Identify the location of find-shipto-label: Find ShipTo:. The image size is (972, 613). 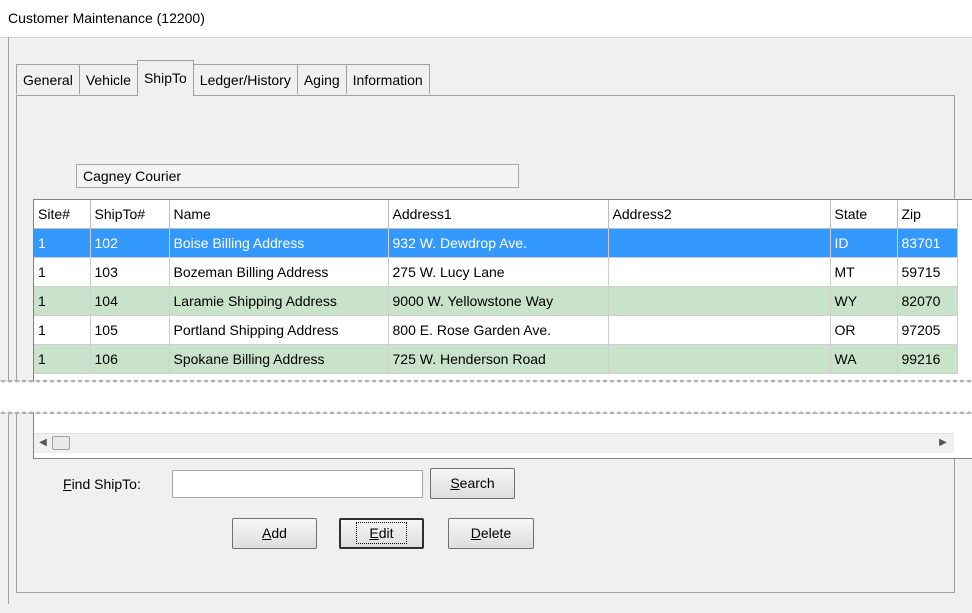
(102, 484).